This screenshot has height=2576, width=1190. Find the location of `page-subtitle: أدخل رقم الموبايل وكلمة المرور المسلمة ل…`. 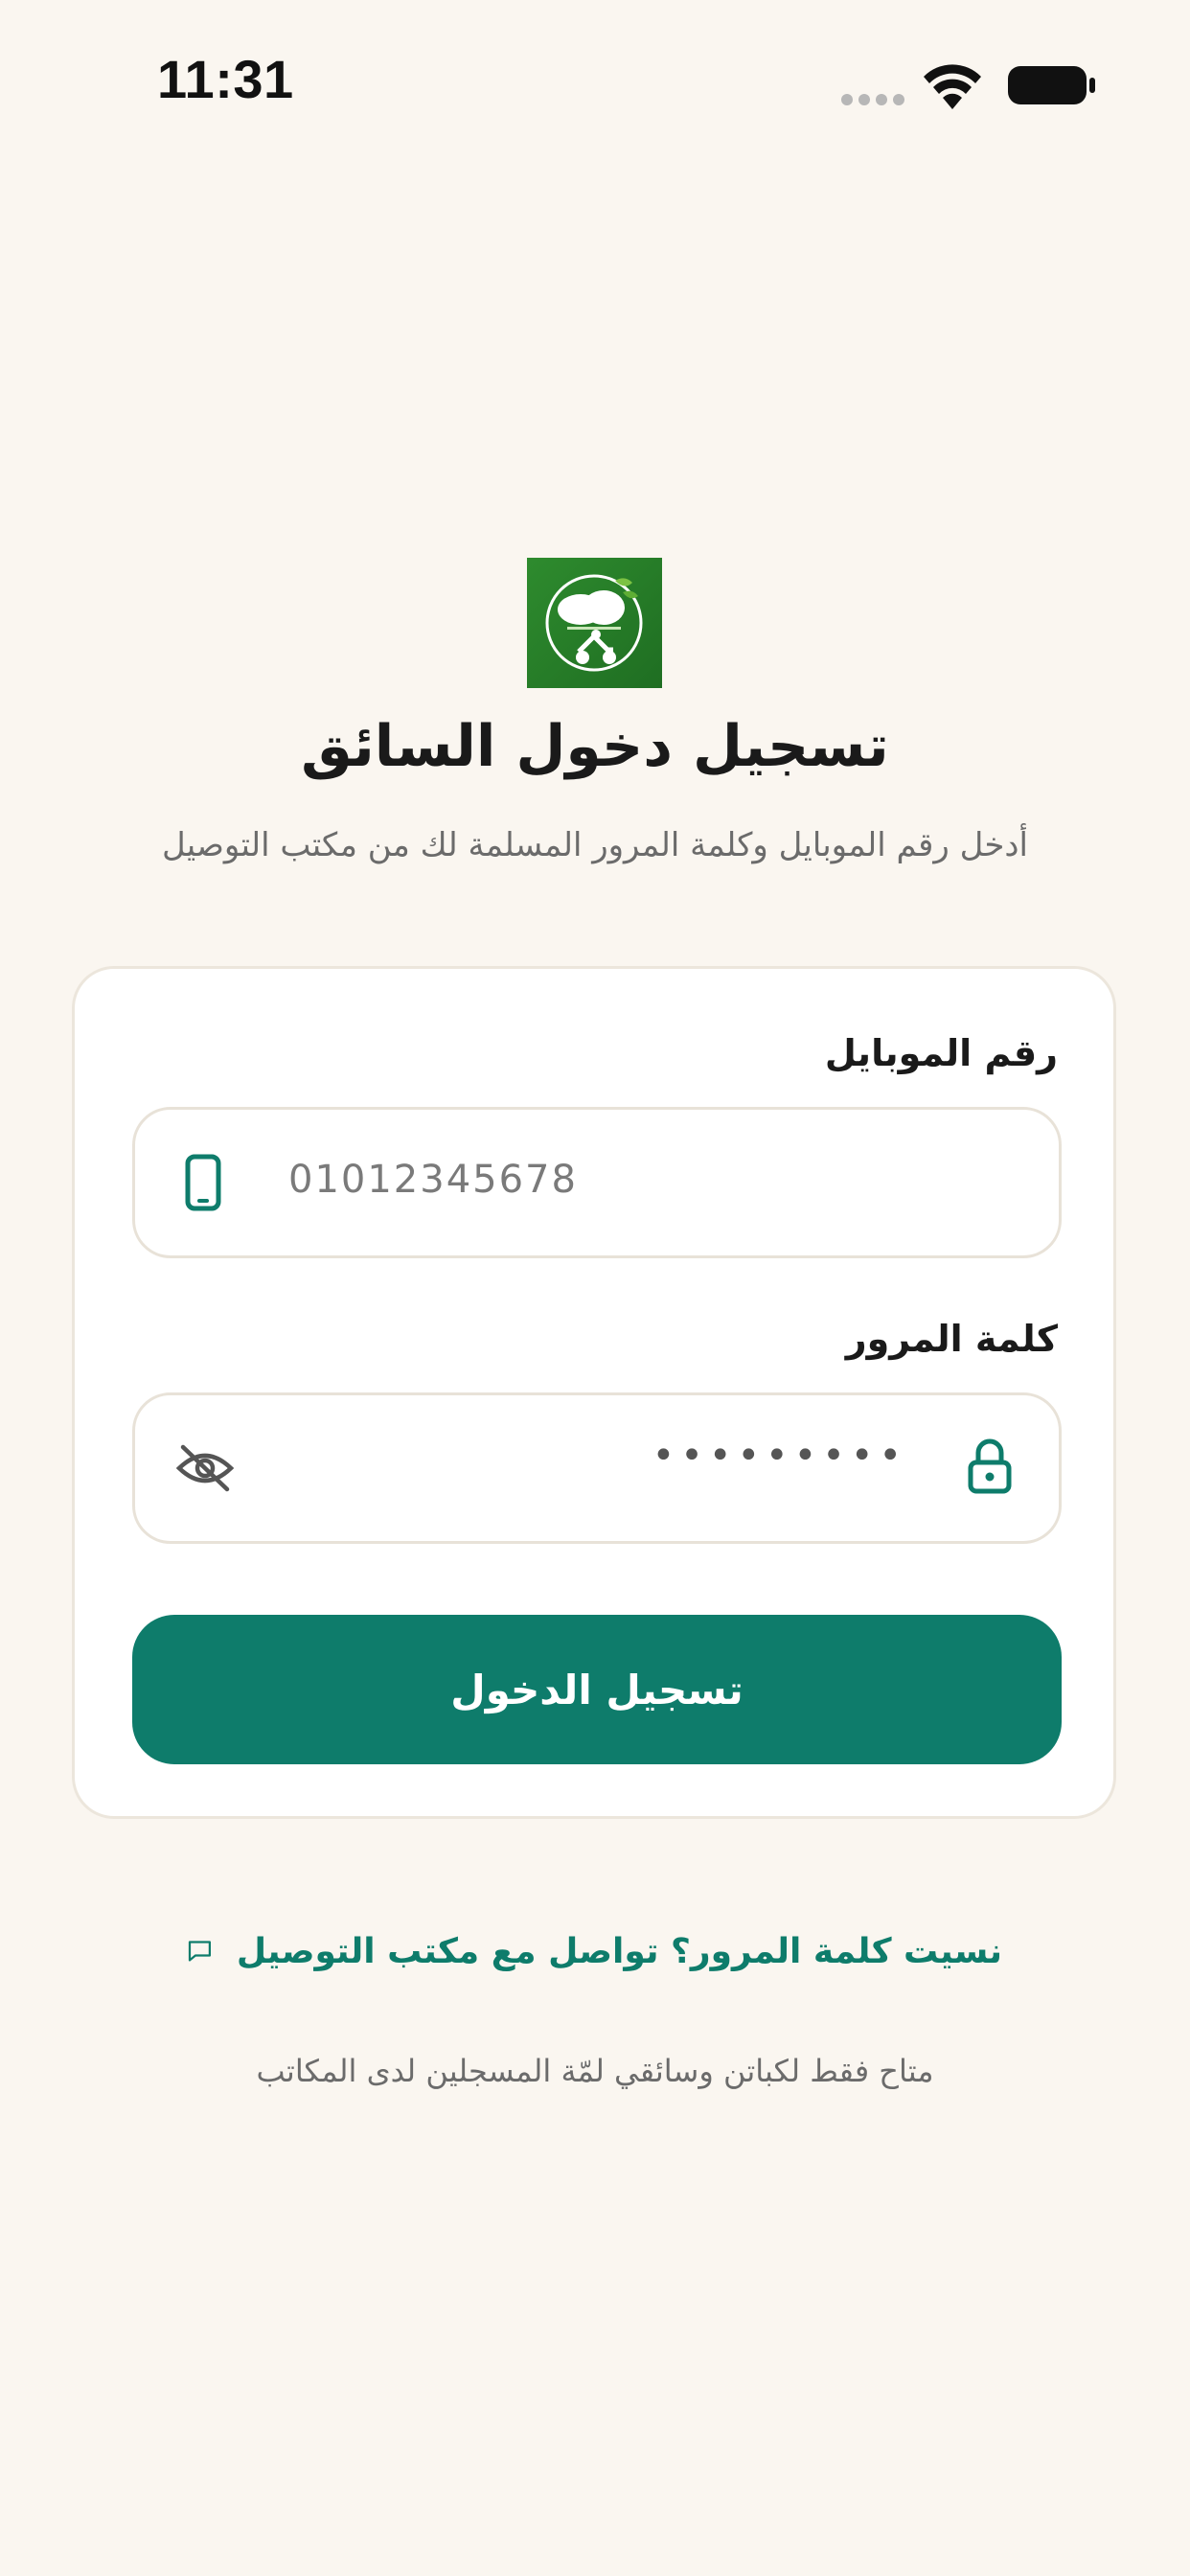

page-subtitle: أدخل رقم الموبايل وكلمة المرور المسلمة ل… is located at coordinates (595, 845).